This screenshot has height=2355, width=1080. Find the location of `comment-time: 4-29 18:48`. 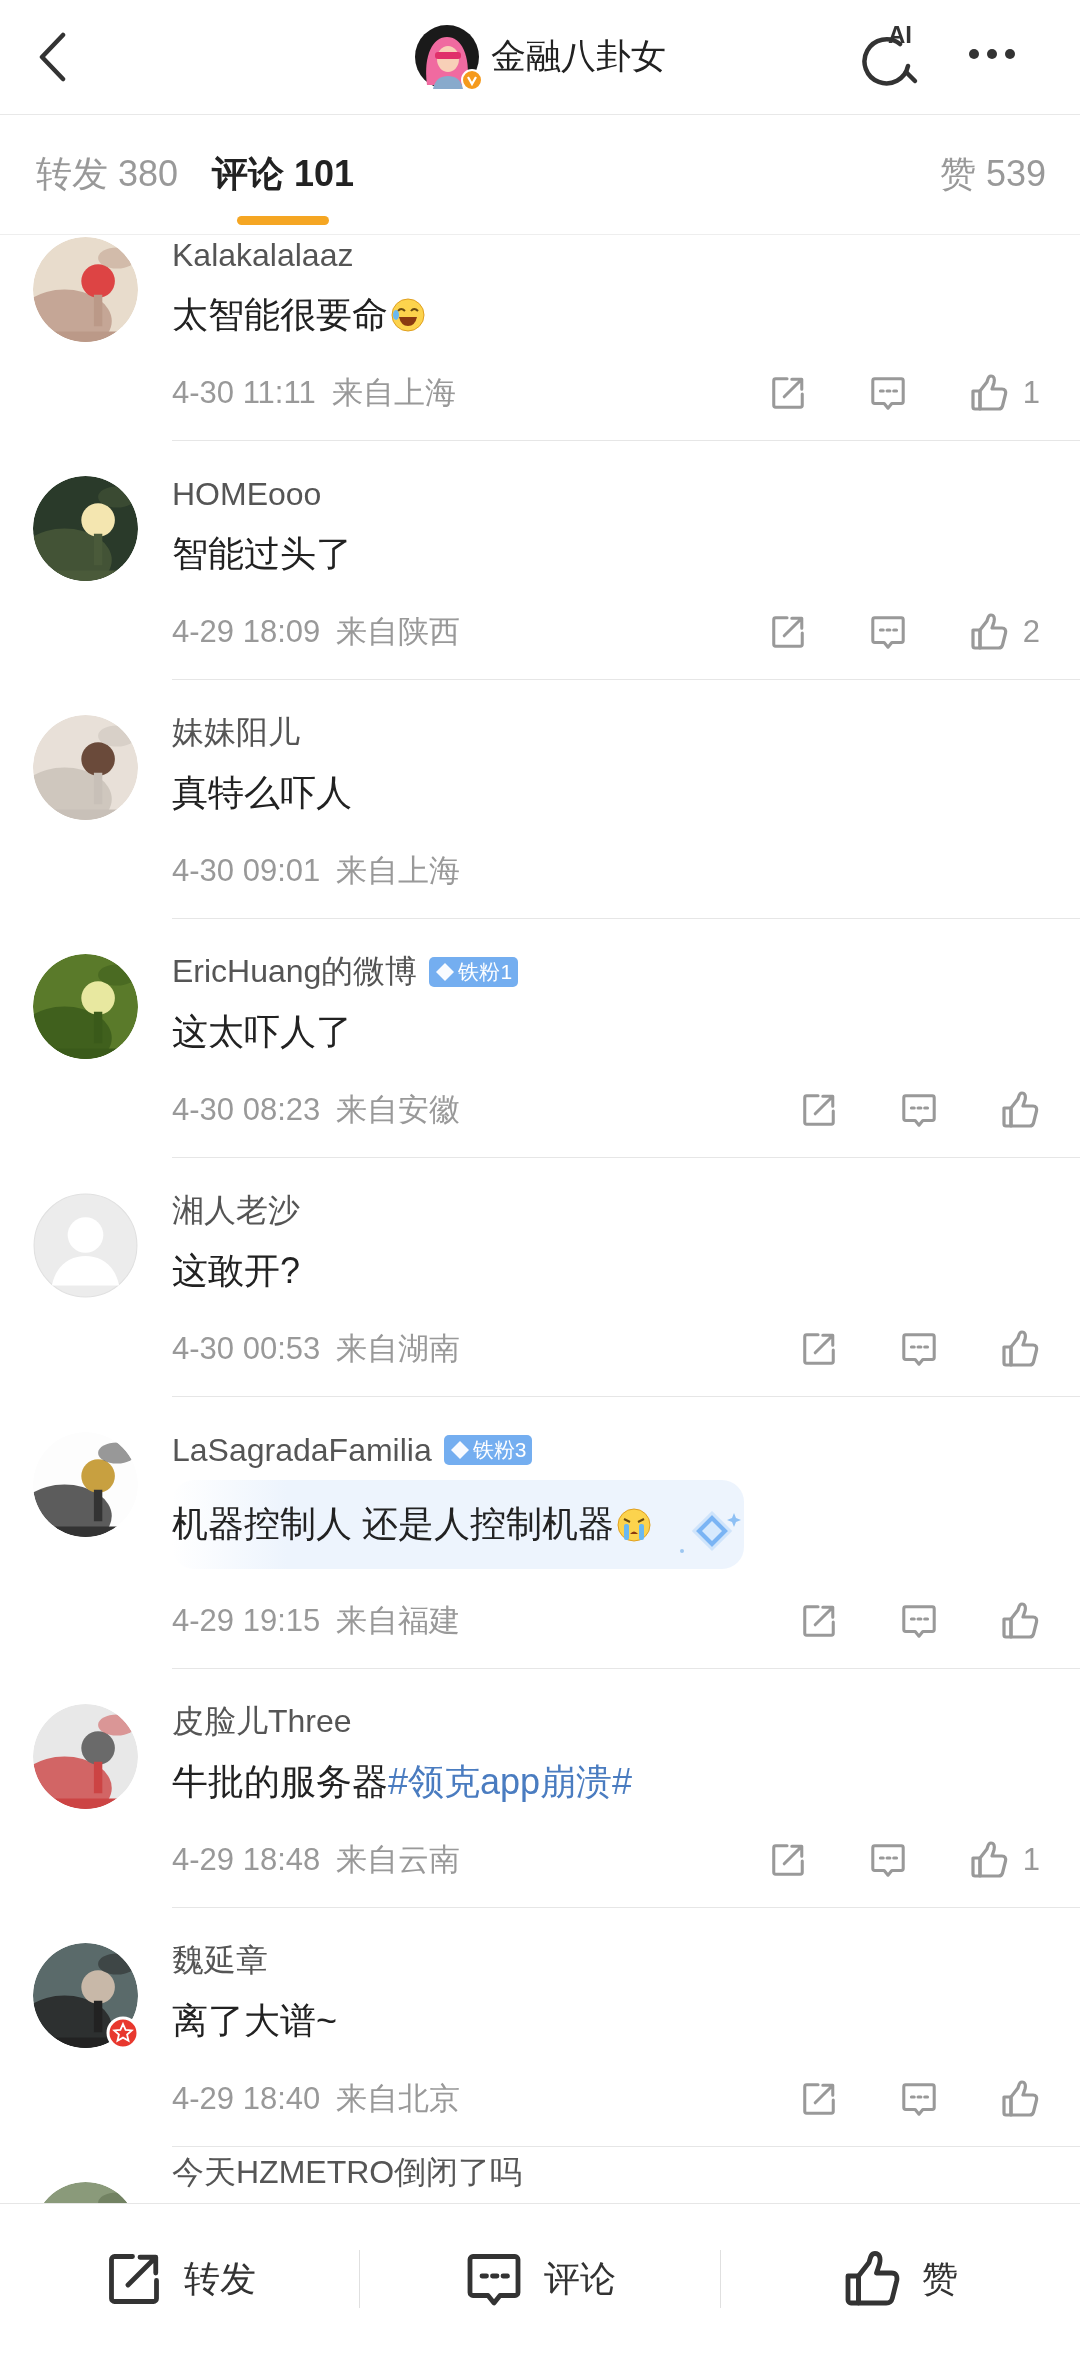

comment-time: 4-29 18:48 is located at coordinates (246, 1860).